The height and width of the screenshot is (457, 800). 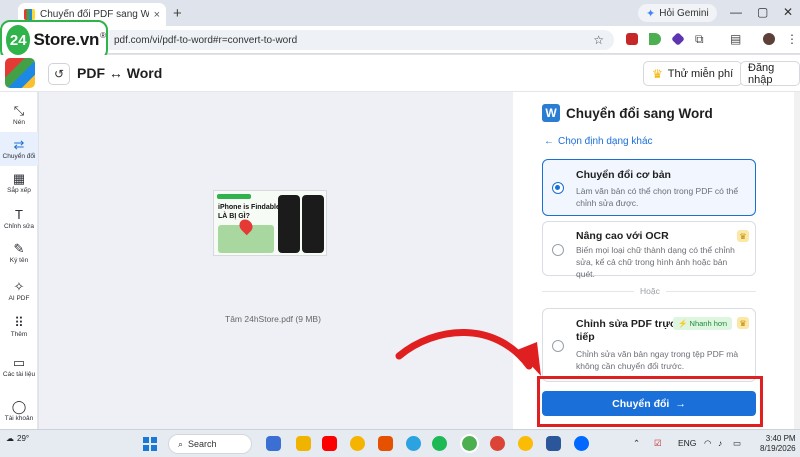 What do you see at coordinates (626, 330) in the screenshot?
I see `option-title: Chỉnh sửa PDF trực tiếp` at bounding box center [626, 330].